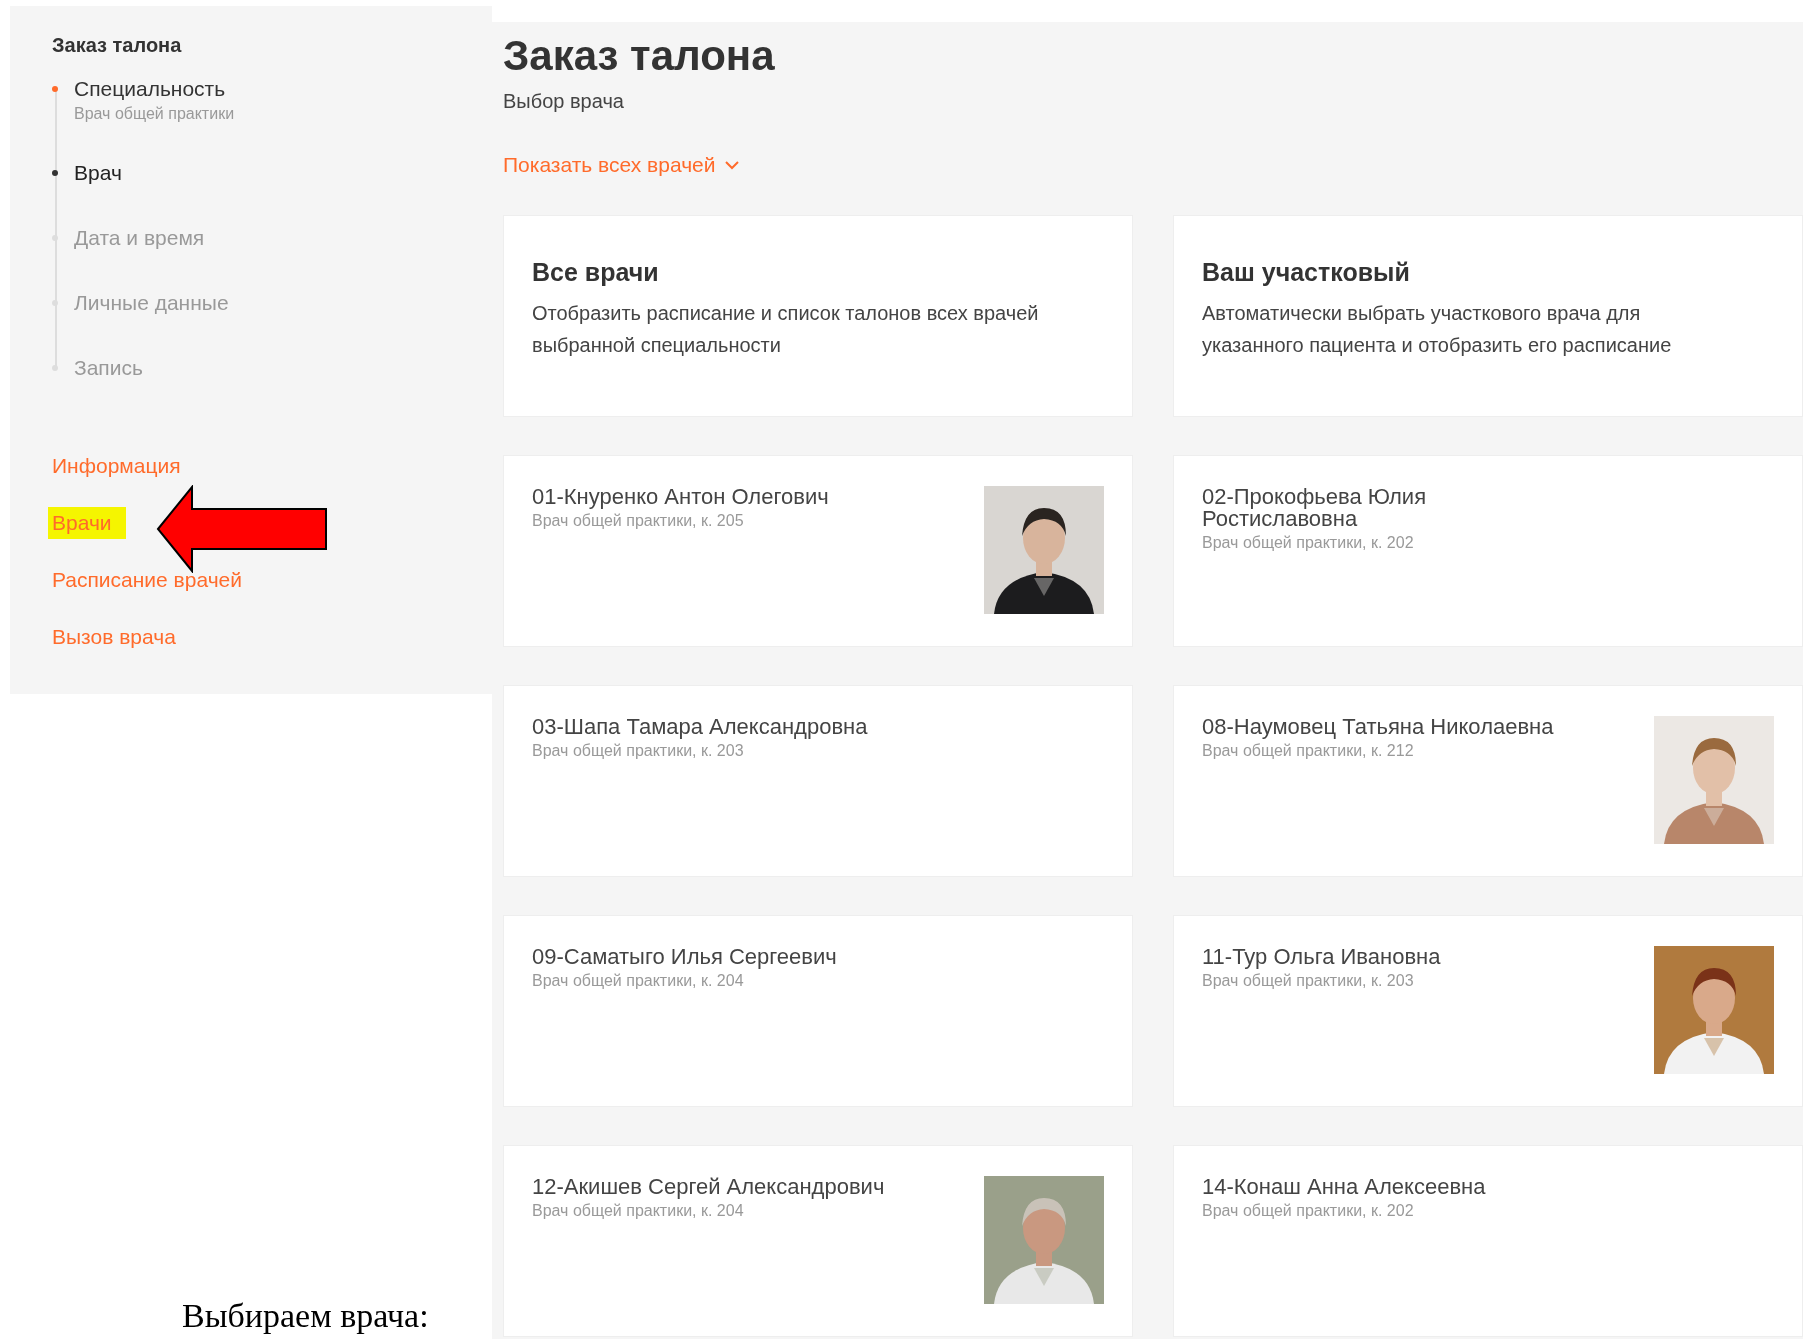  I want to click on option-title: Все врачи, so click(596, 272).